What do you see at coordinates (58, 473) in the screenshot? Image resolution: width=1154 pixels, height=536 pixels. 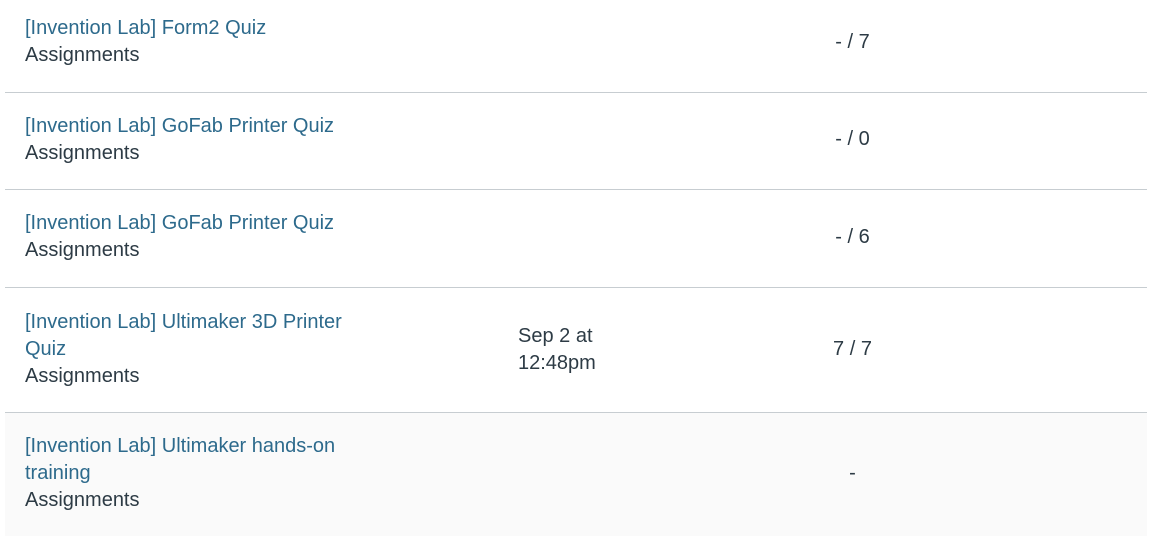 I see `assignment-link-line: training` at bounding box center [58, 473].